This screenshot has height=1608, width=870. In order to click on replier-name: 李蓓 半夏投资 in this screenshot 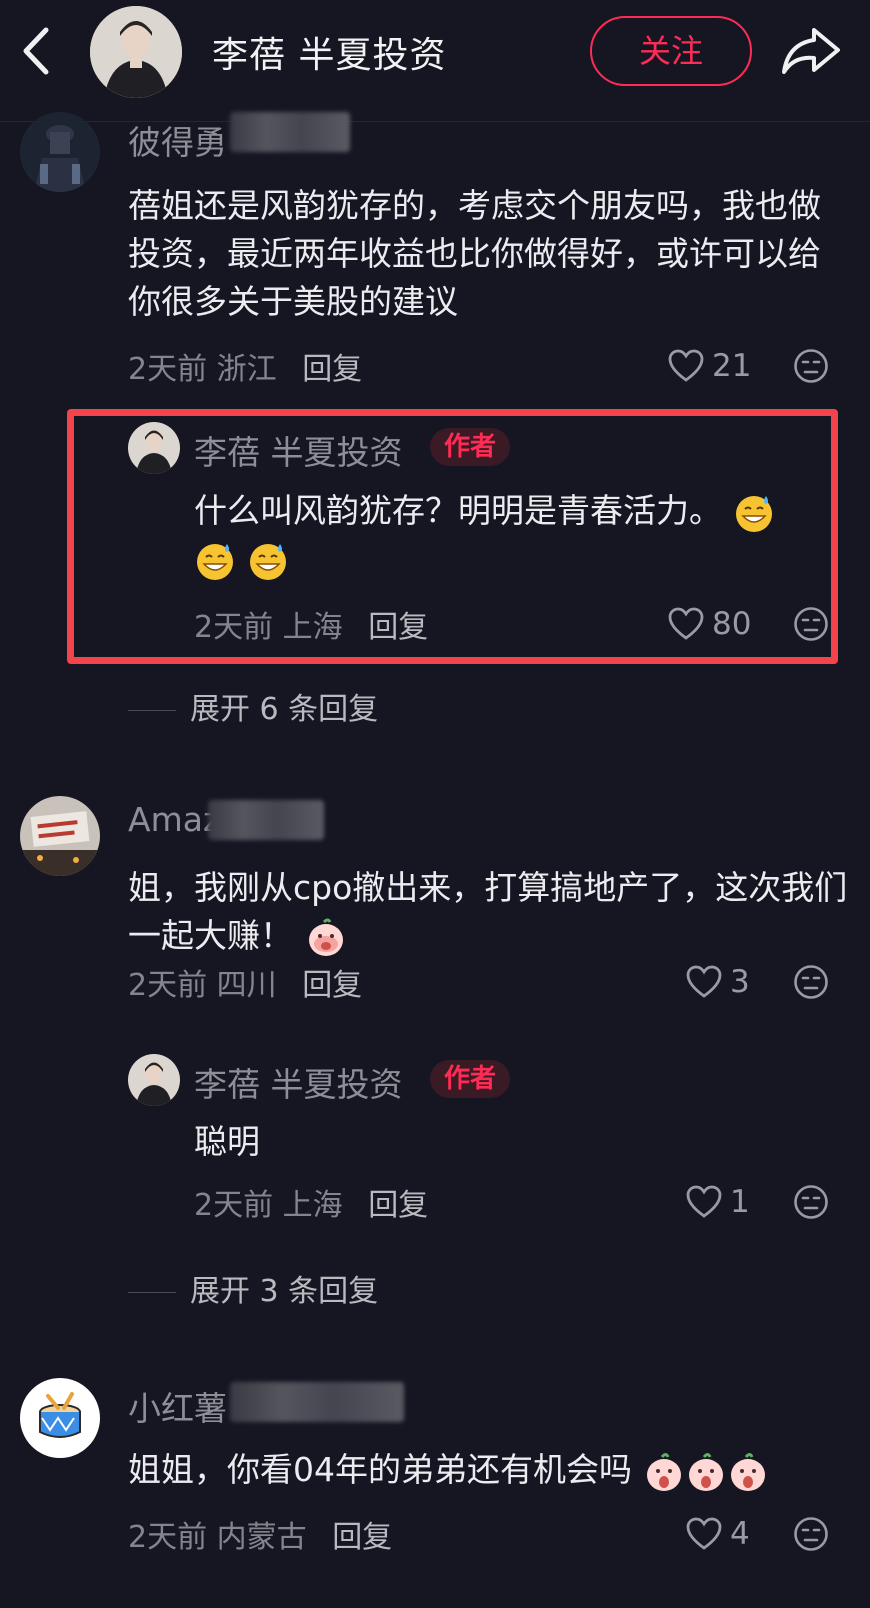, I will do `click(298, 1082)`.